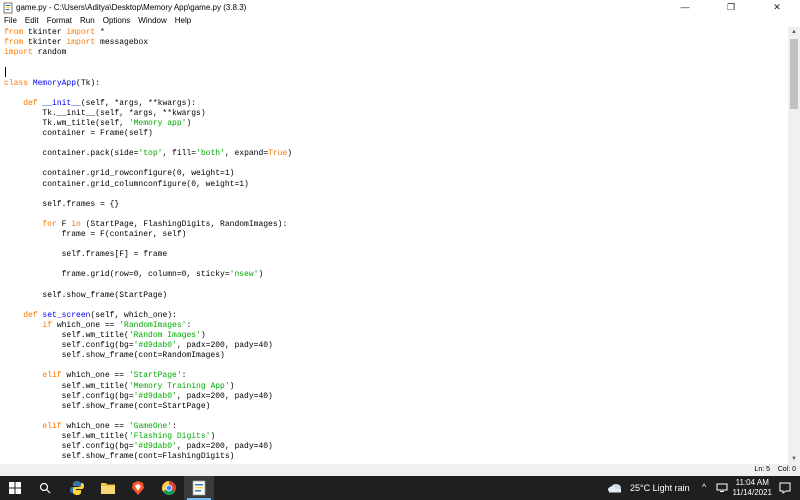 Image resolution: width=800 pixels, height=500 pixels. I want to click on chevron-up-icon: ^, so click(704, 487).